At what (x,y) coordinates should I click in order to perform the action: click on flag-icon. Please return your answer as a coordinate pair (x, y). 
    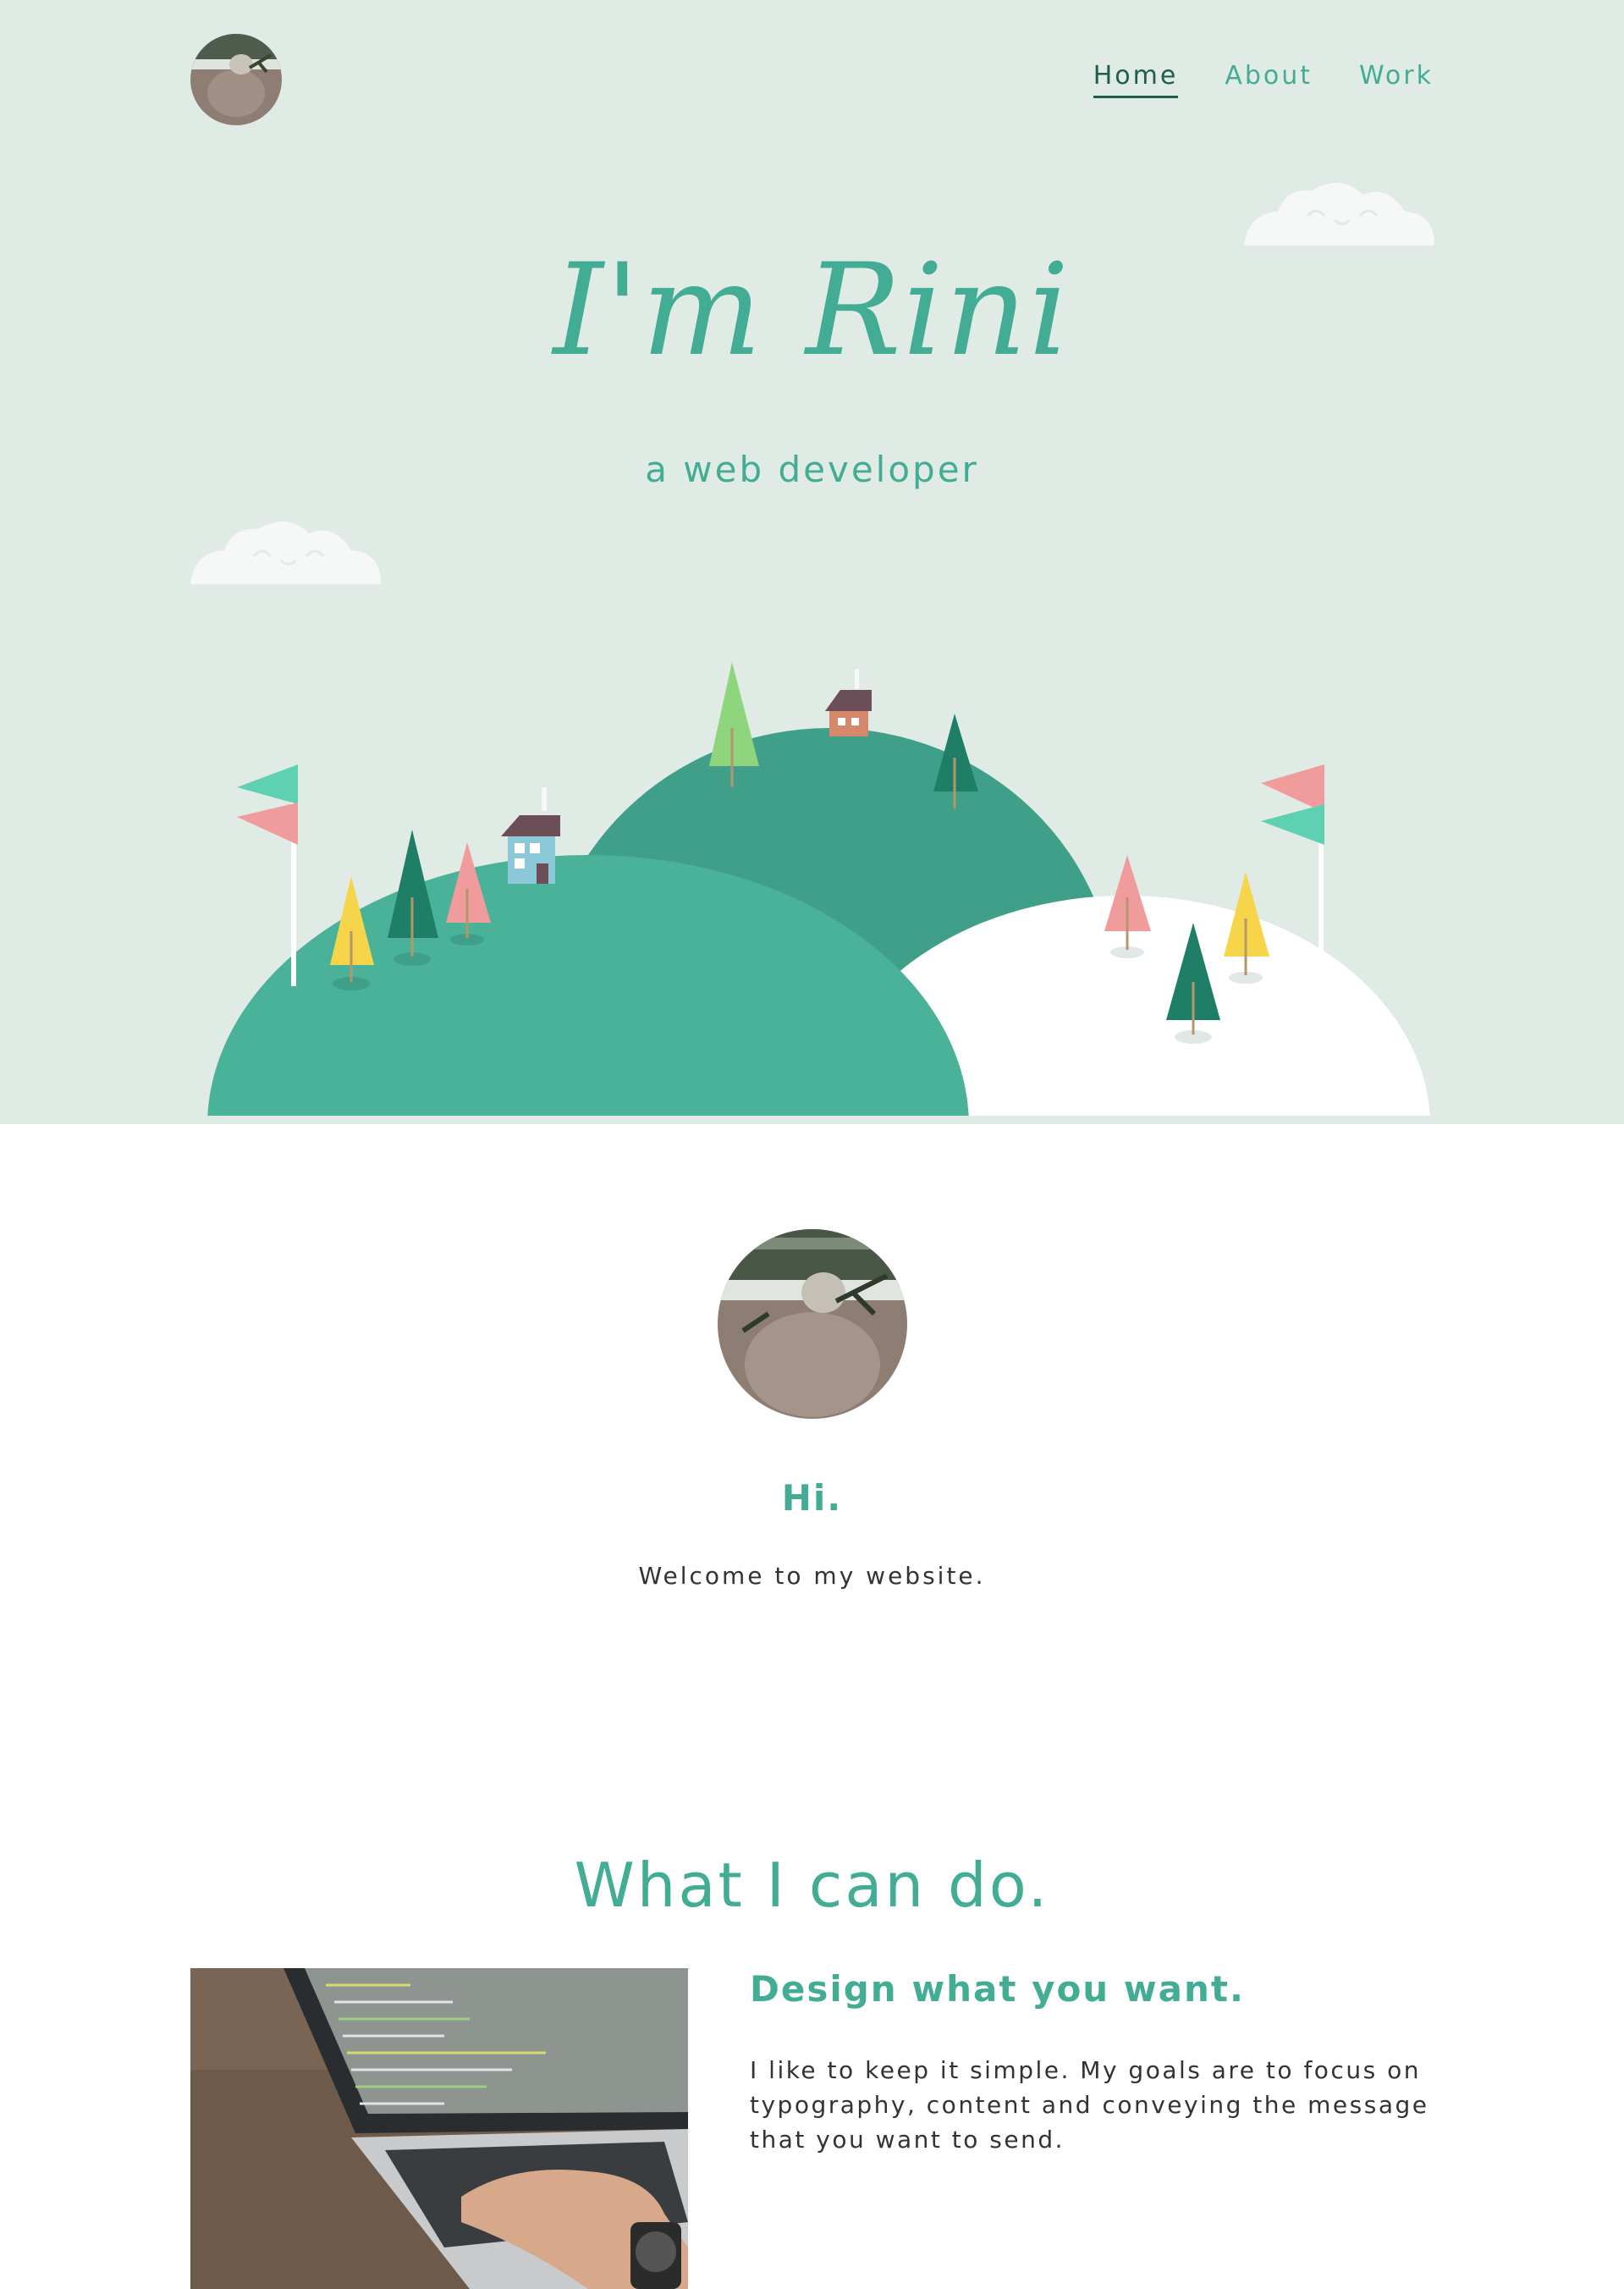
    Looking at the image, I should click on (268, 875).